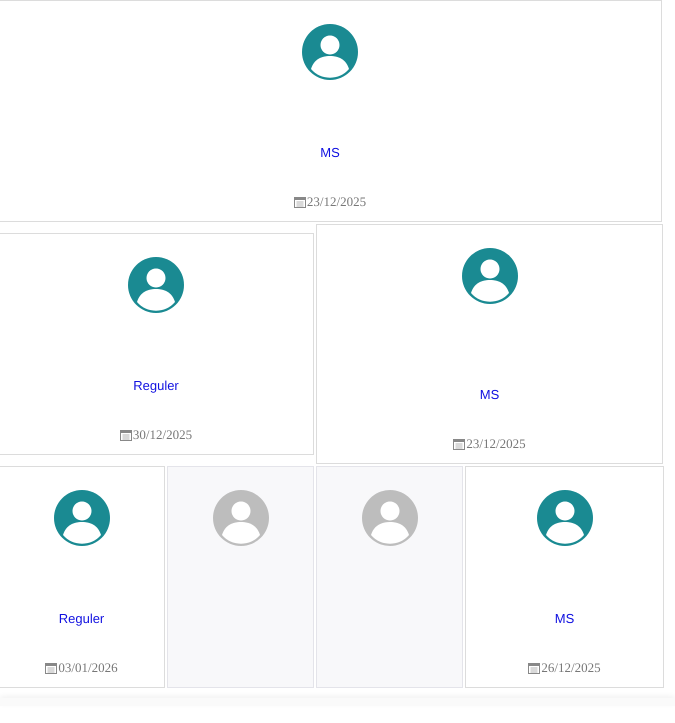 The width and height of the screenshot is (675, 723). Describe the element at coordinates (82, 577) in the screenshot. I see `student-card: Reguler 03/01/2026` at that location.